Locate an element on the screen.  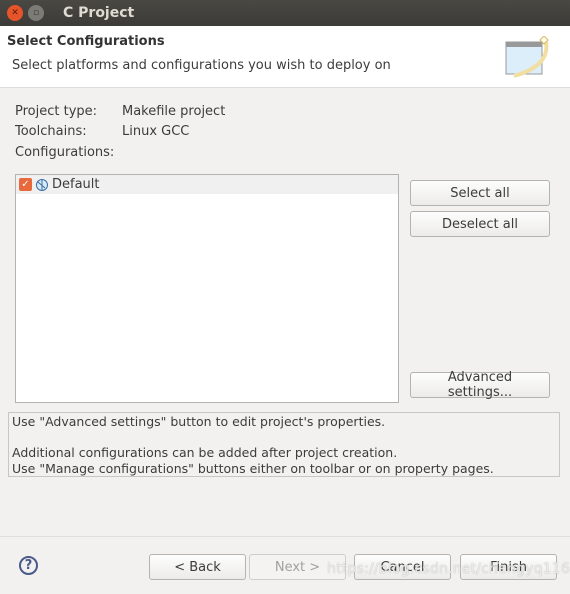
divider is located at coordinates (285, 536).